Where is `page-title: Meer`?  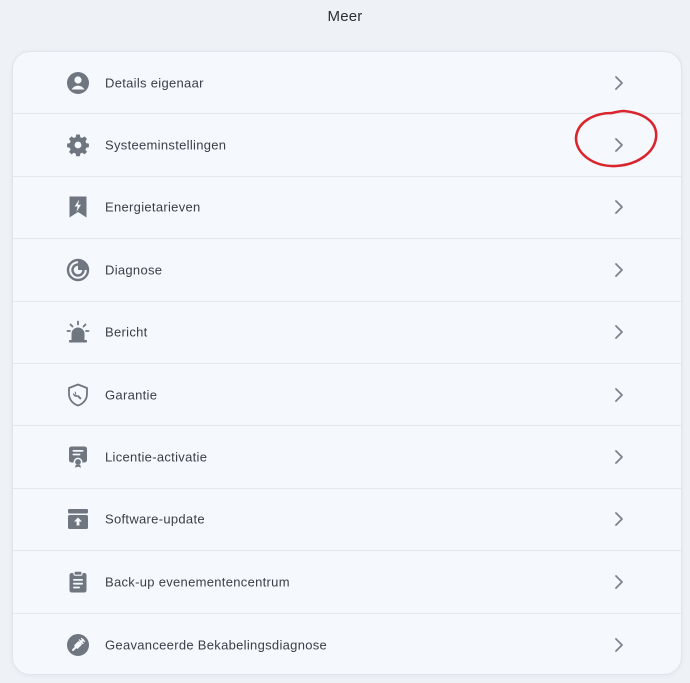 page-title: Meer is located at coordinates (345, 16).